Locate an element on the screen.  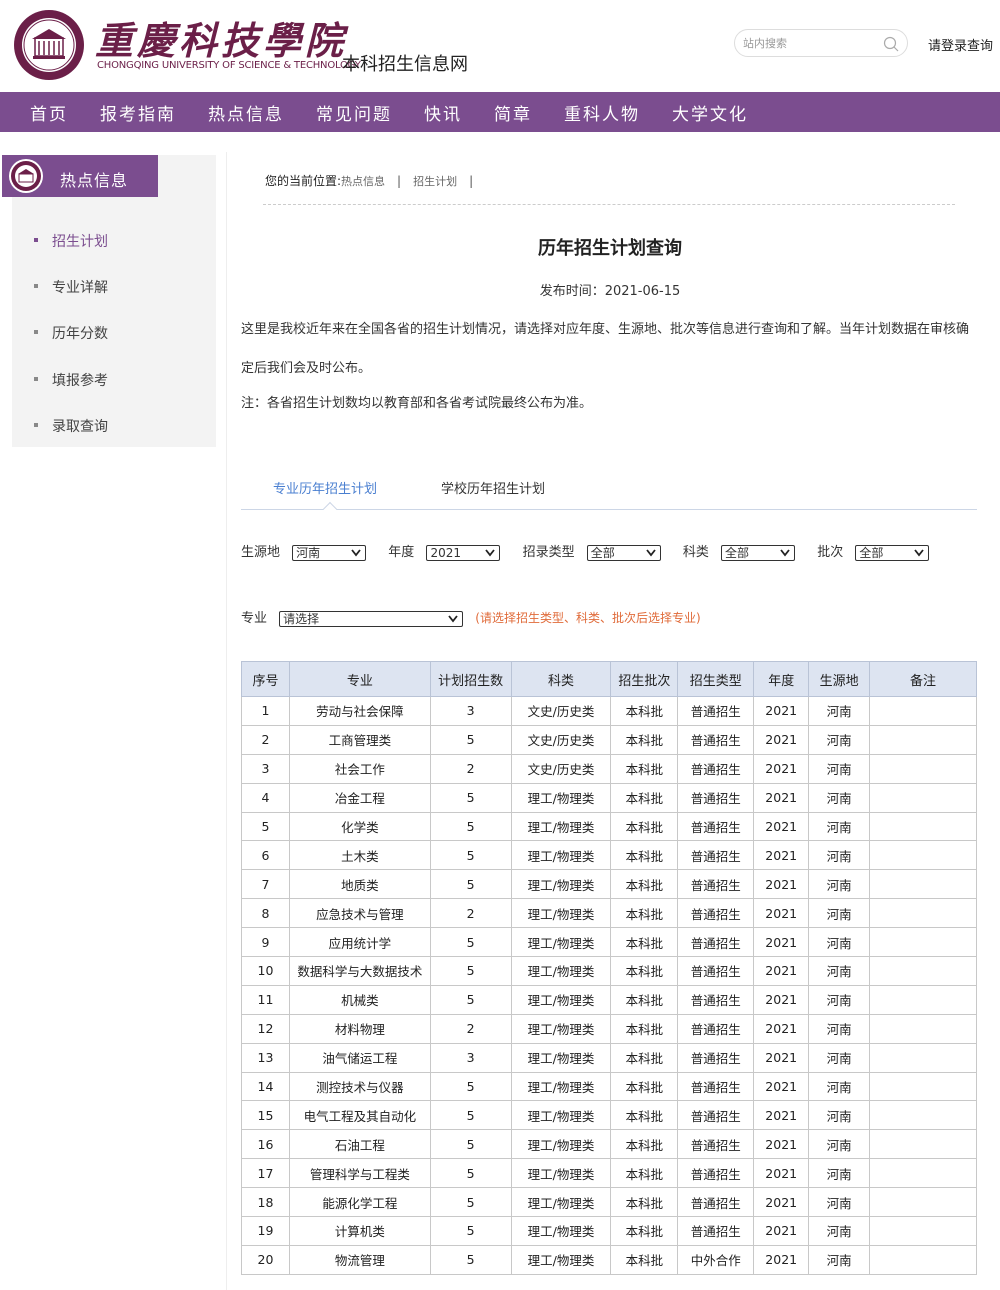
cell-major: 社会工作 is located at coordinates (359, 768).